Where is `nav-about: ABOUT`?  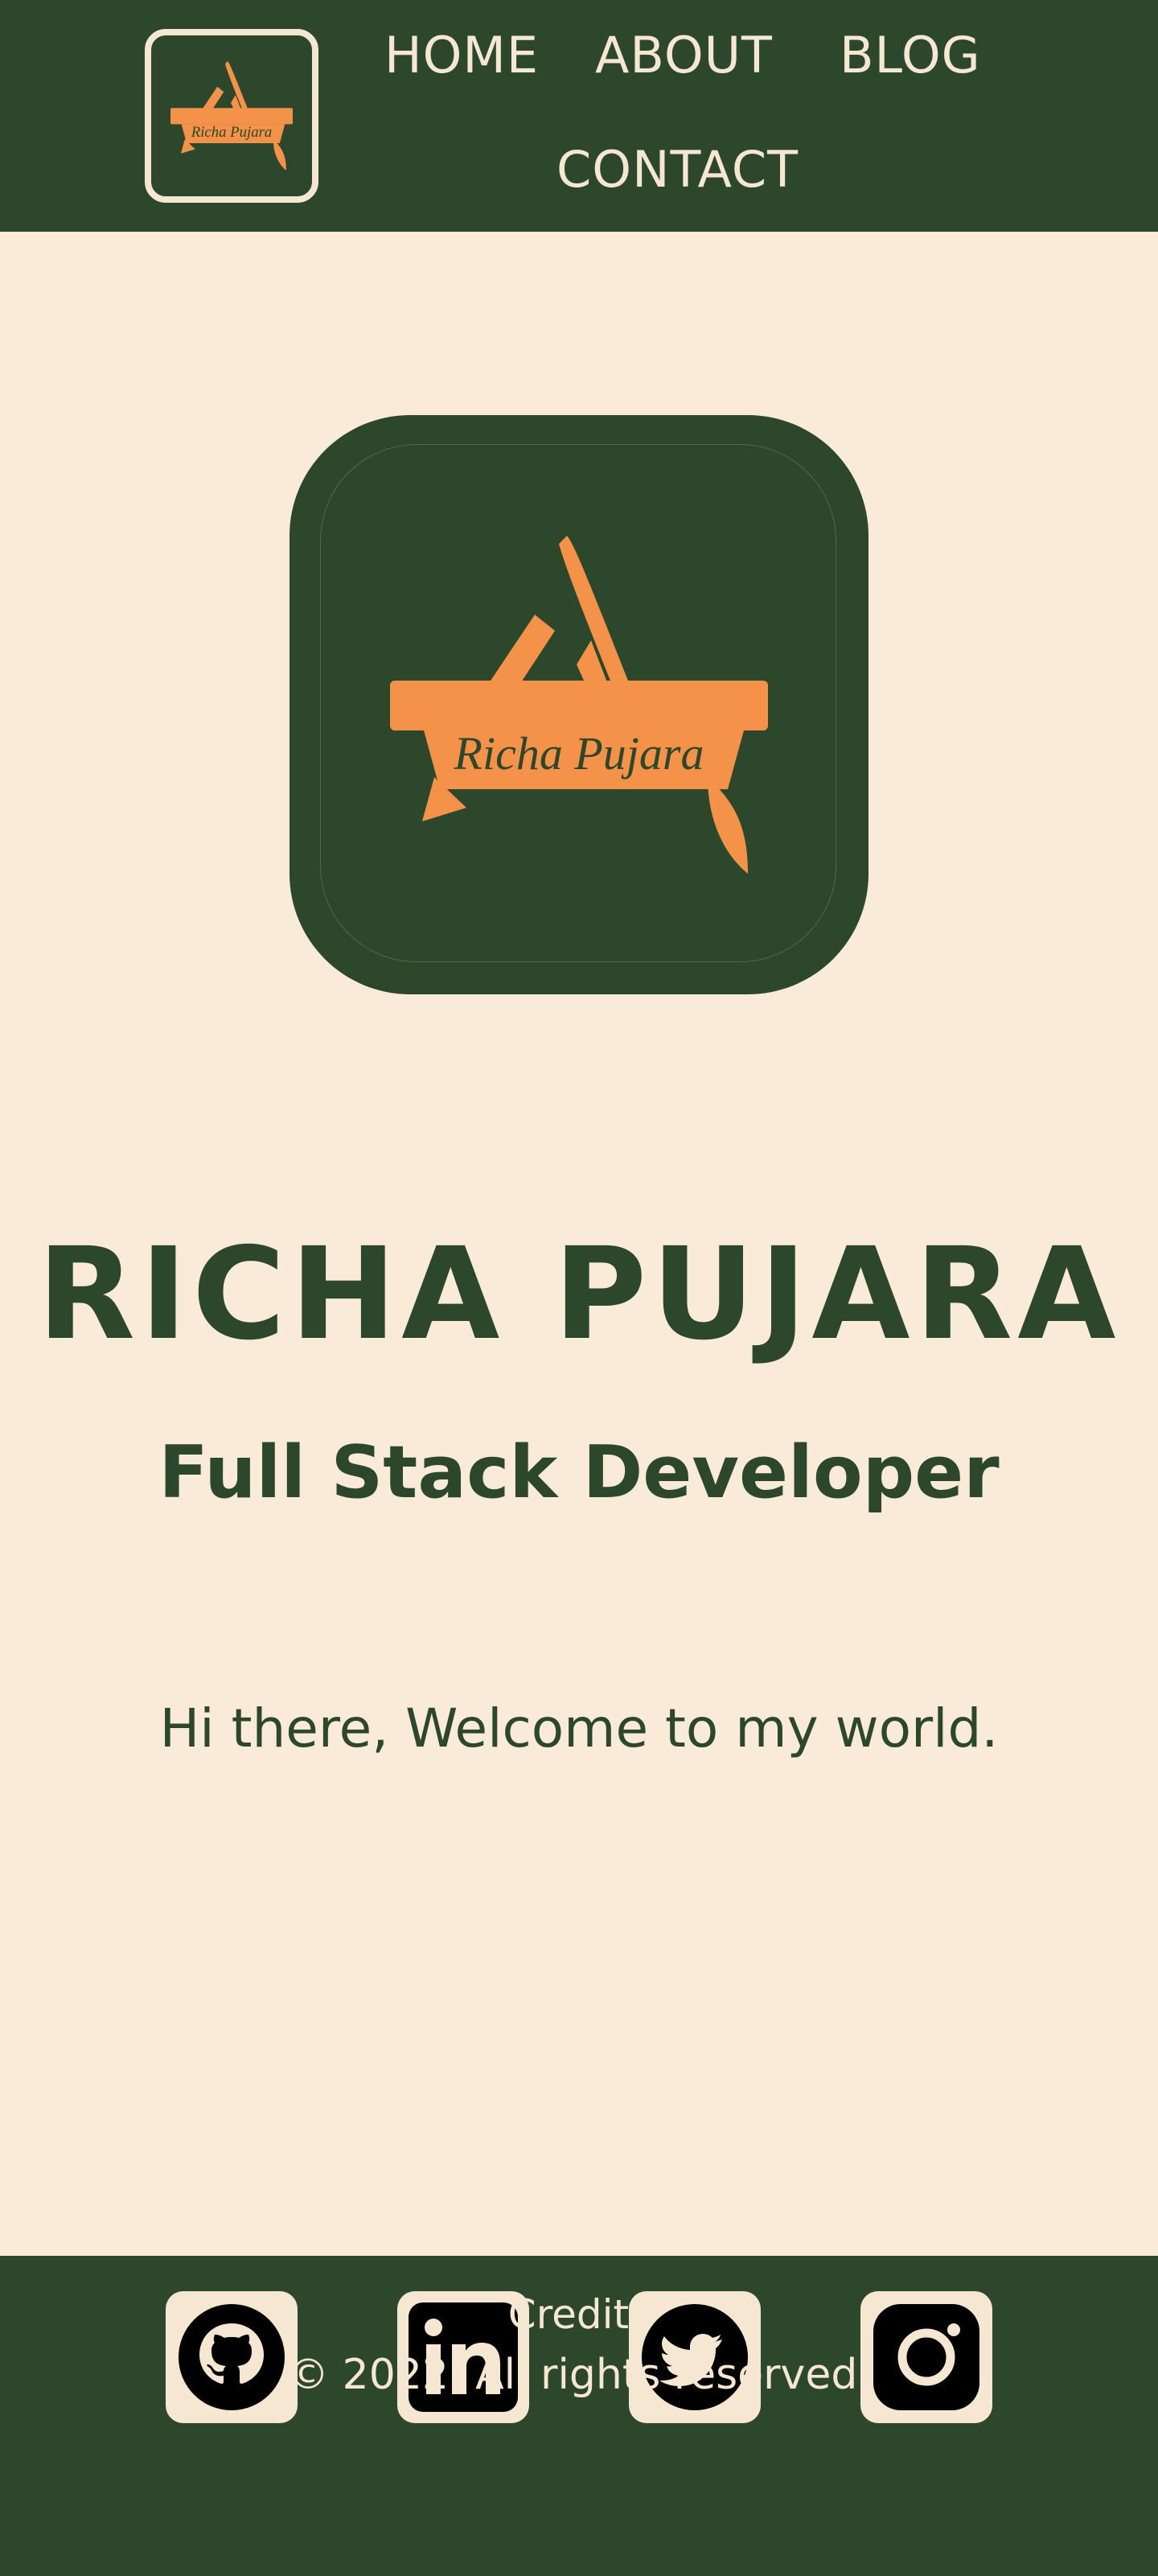
nav-about: ABOUT is located at coordinates (684, 55).